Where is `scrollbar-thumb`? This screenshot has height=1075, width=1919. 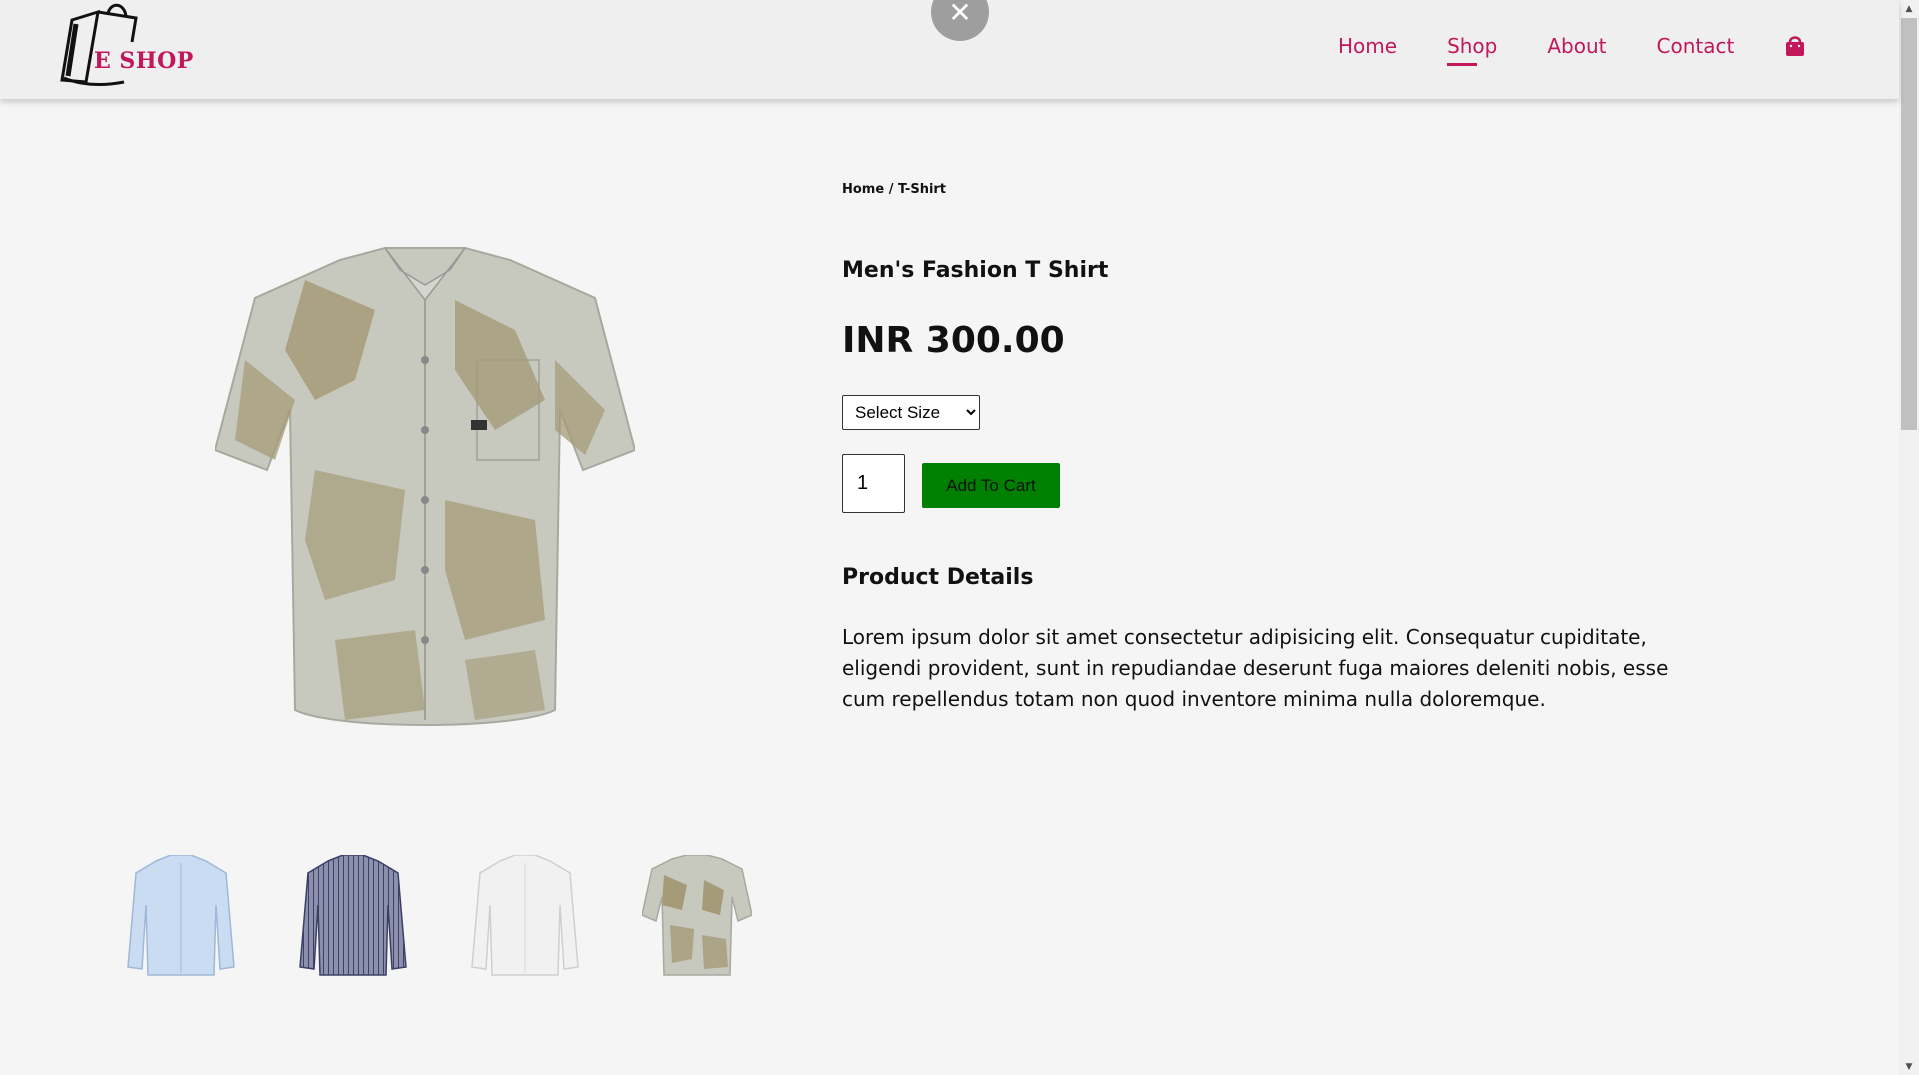
scrollbar-thumb is located at coordinates (1909, 224).